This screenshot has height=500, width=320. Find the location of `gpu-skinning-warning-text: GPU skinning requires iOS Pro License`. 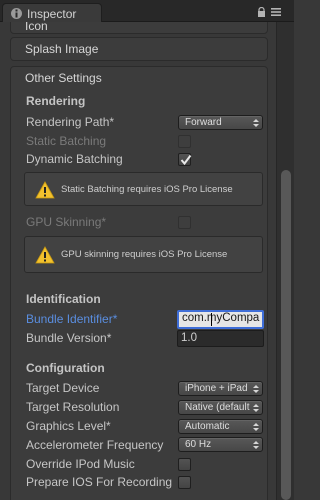

gpu-skinning-warning-text: GPU skinning requires iOS Pro License is located at coordinates (144, 254).